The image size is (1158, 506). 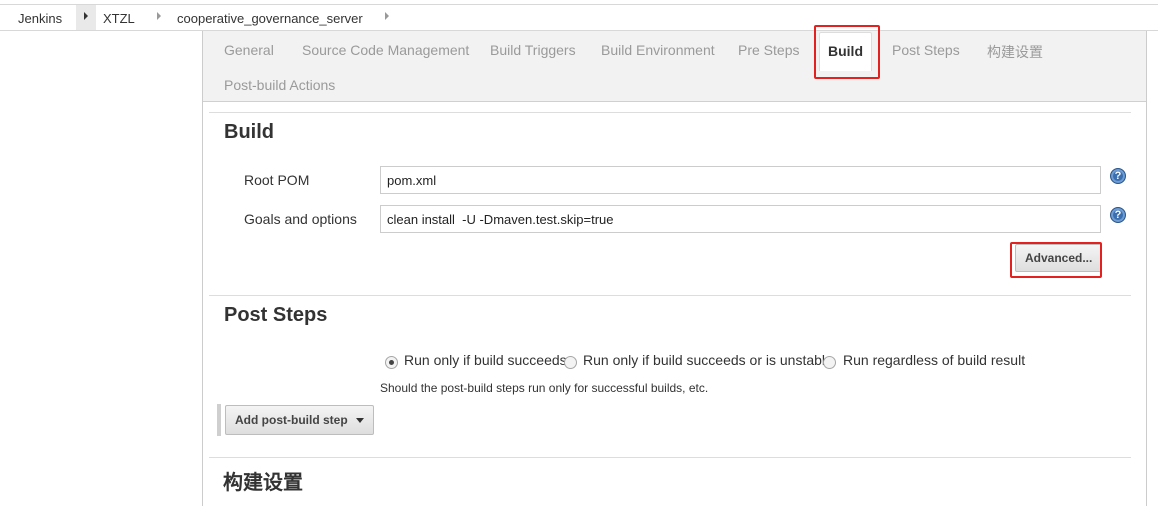 What do you see at coordinates (291, 420) in the screenshot?
I see `add-post-build-step-label: Add post-build step` at bounding box center [291, 420].